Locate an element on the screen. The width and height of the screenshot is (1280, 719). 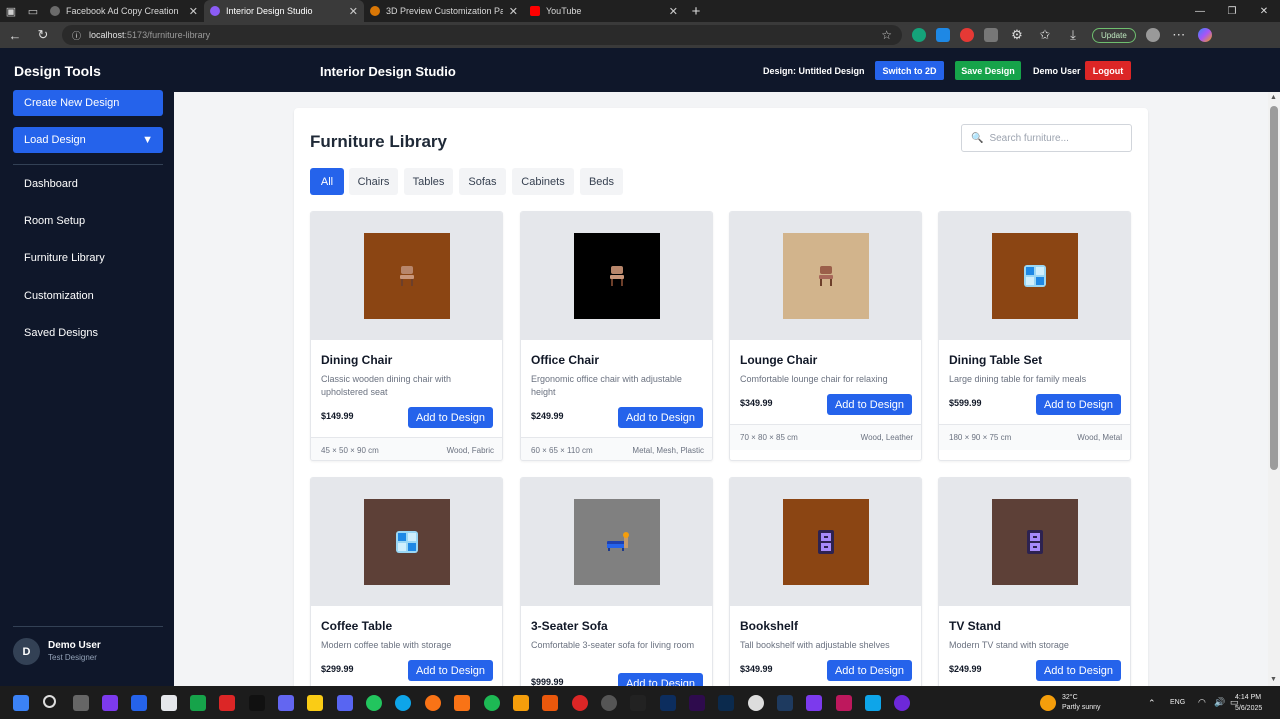
scroll-up-icon: ▲ is located at coordinates (1273, 97).